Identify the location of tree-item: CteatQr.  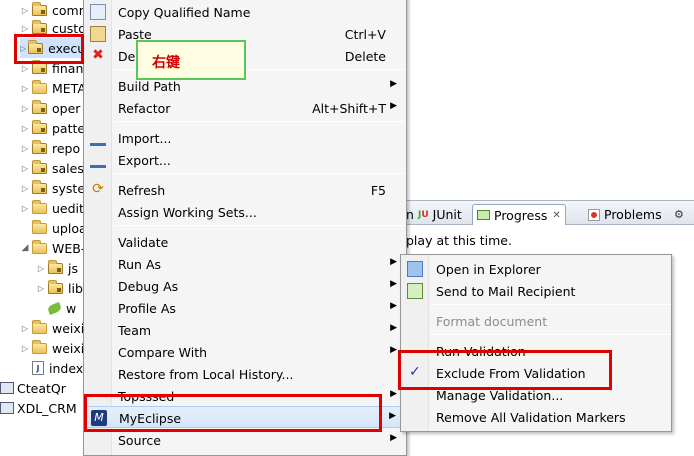
(33, 388).